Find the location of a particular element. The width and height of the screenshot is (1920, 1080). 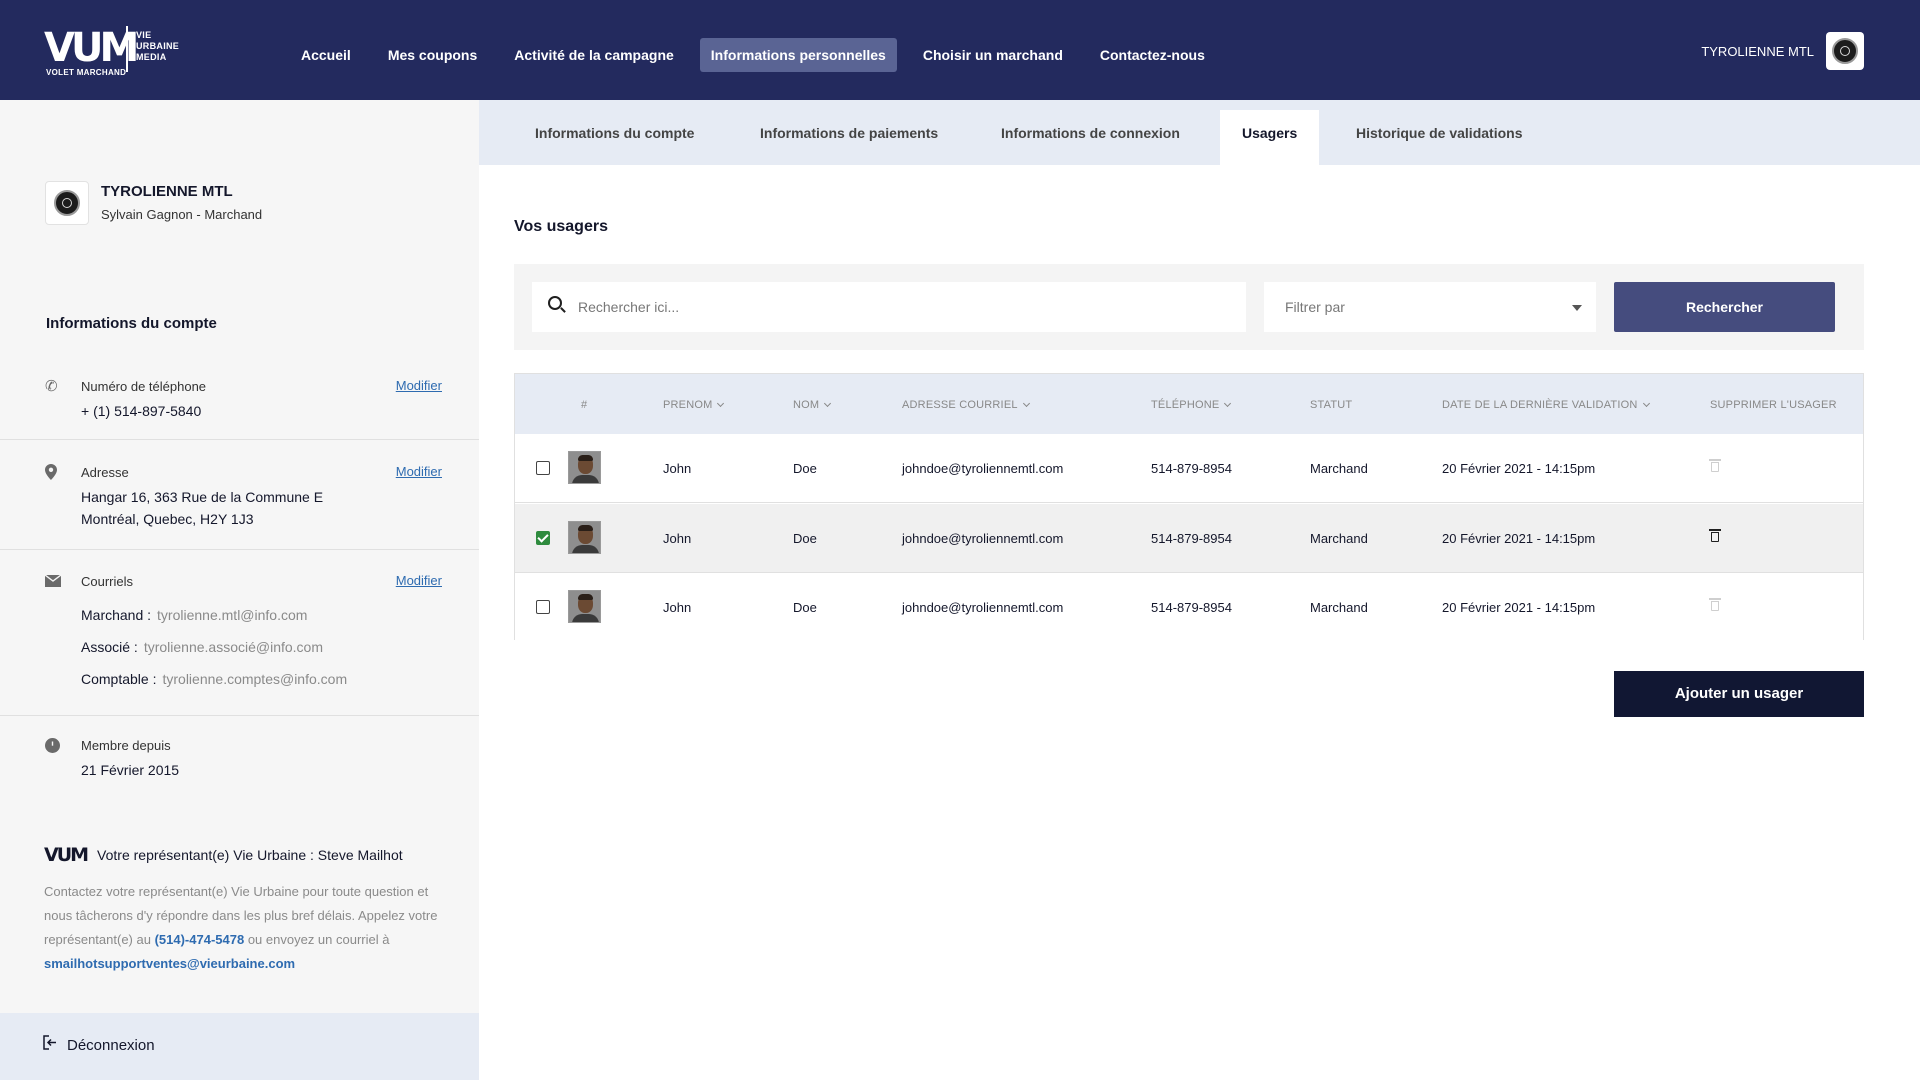

logo-line-3: MEDIA is located at coordinates (151, 57).